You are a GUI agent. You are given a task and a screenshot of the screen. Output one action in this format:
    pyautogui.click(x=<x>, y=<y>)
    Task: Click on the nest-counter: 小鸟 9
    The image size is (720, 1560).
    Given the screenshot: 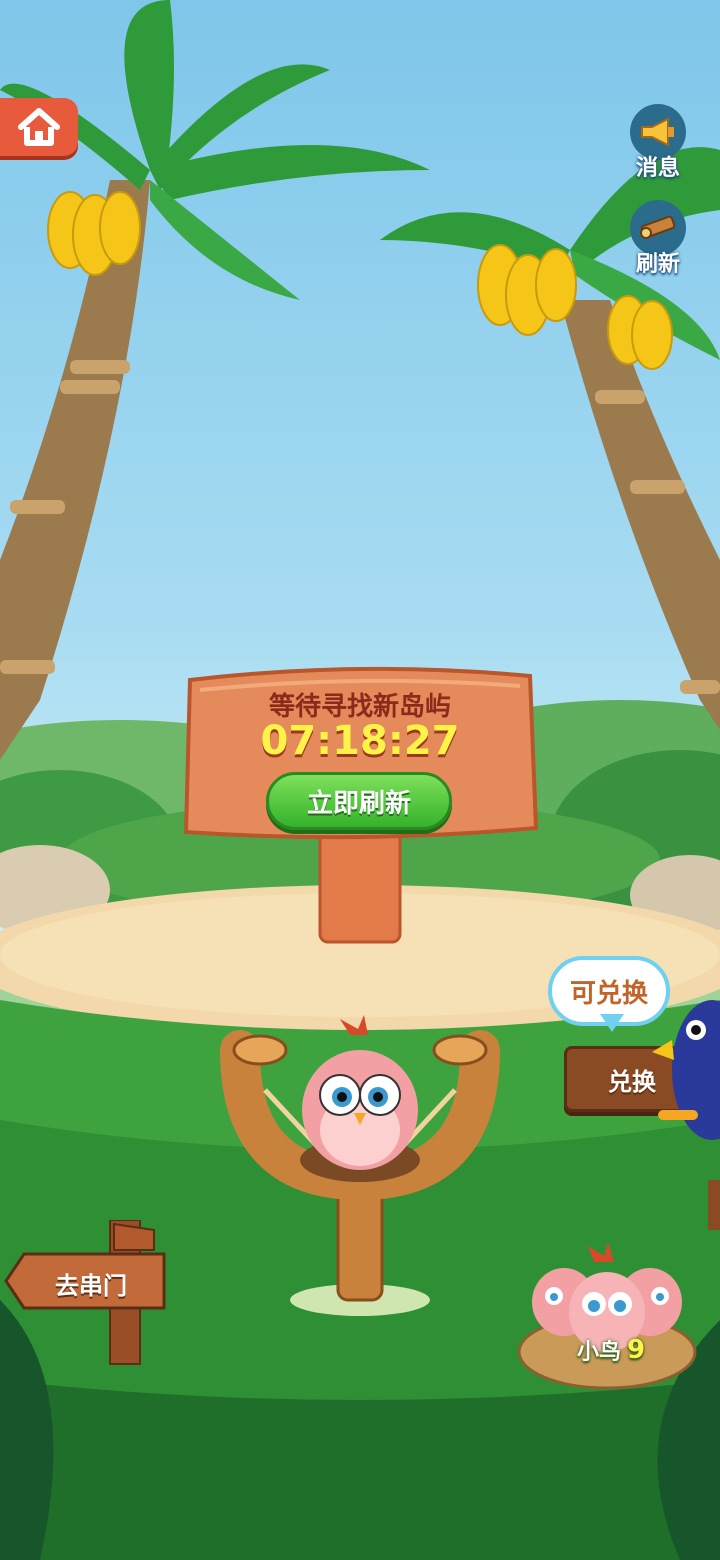 What is the action you would take?
    pyautogui.click(x=611, y=1350)
    